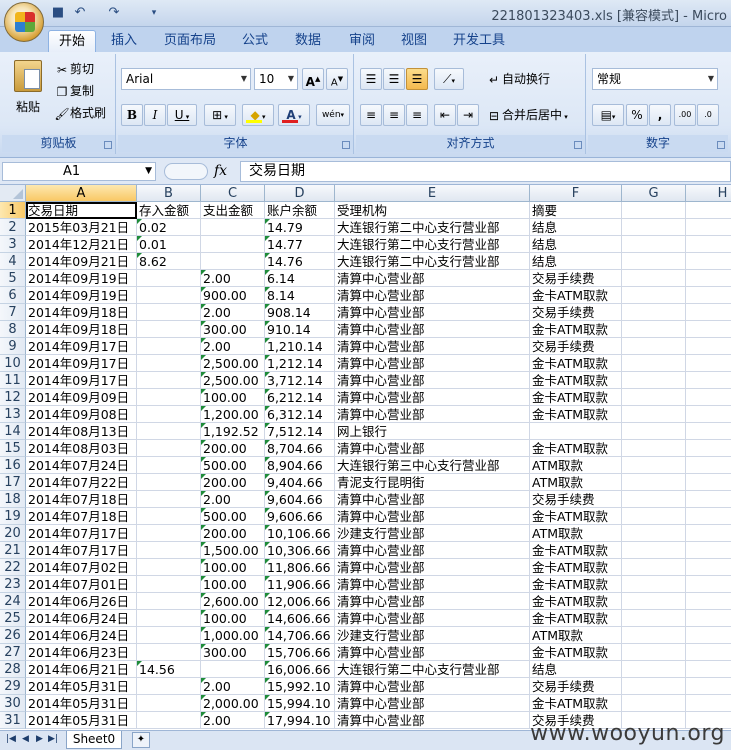 The width and height of the screenshot is (731, 750). Describe the element at coordinates (169, 244) in the screenshot. I see `cell-deposit: 0.01` at that location.